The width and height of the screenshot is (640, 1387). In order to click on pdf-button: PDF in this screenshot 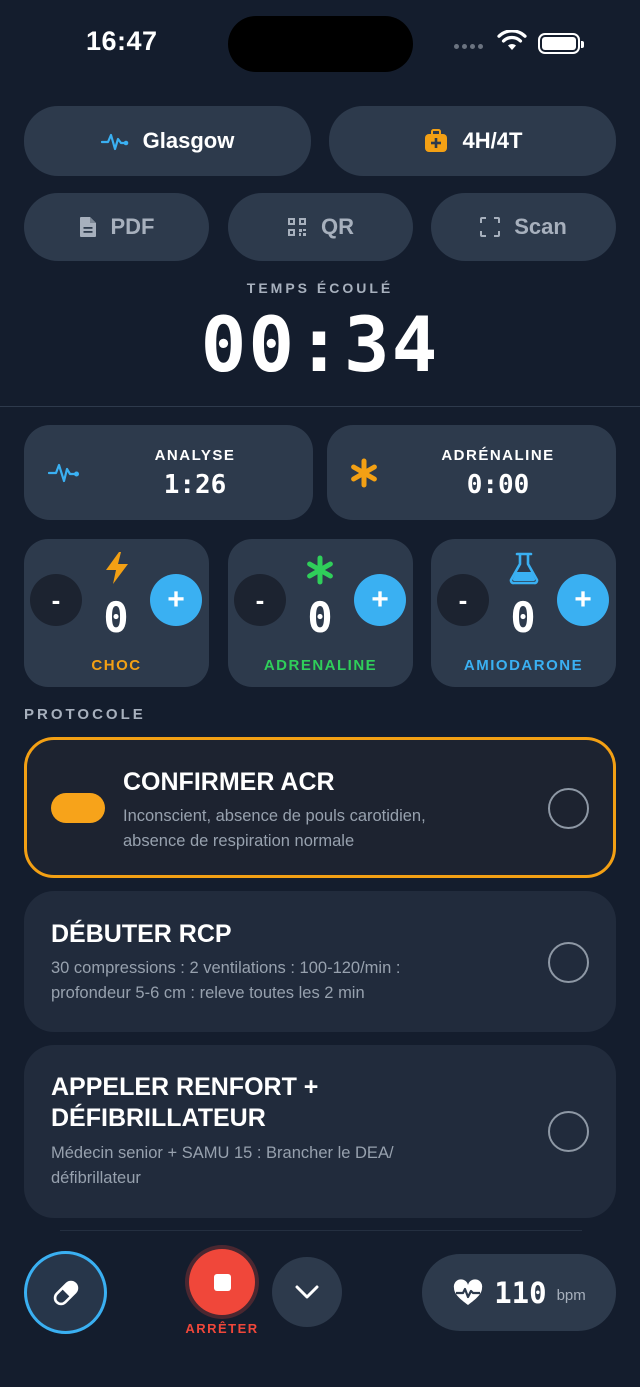, I will do `click(116, 227)`.